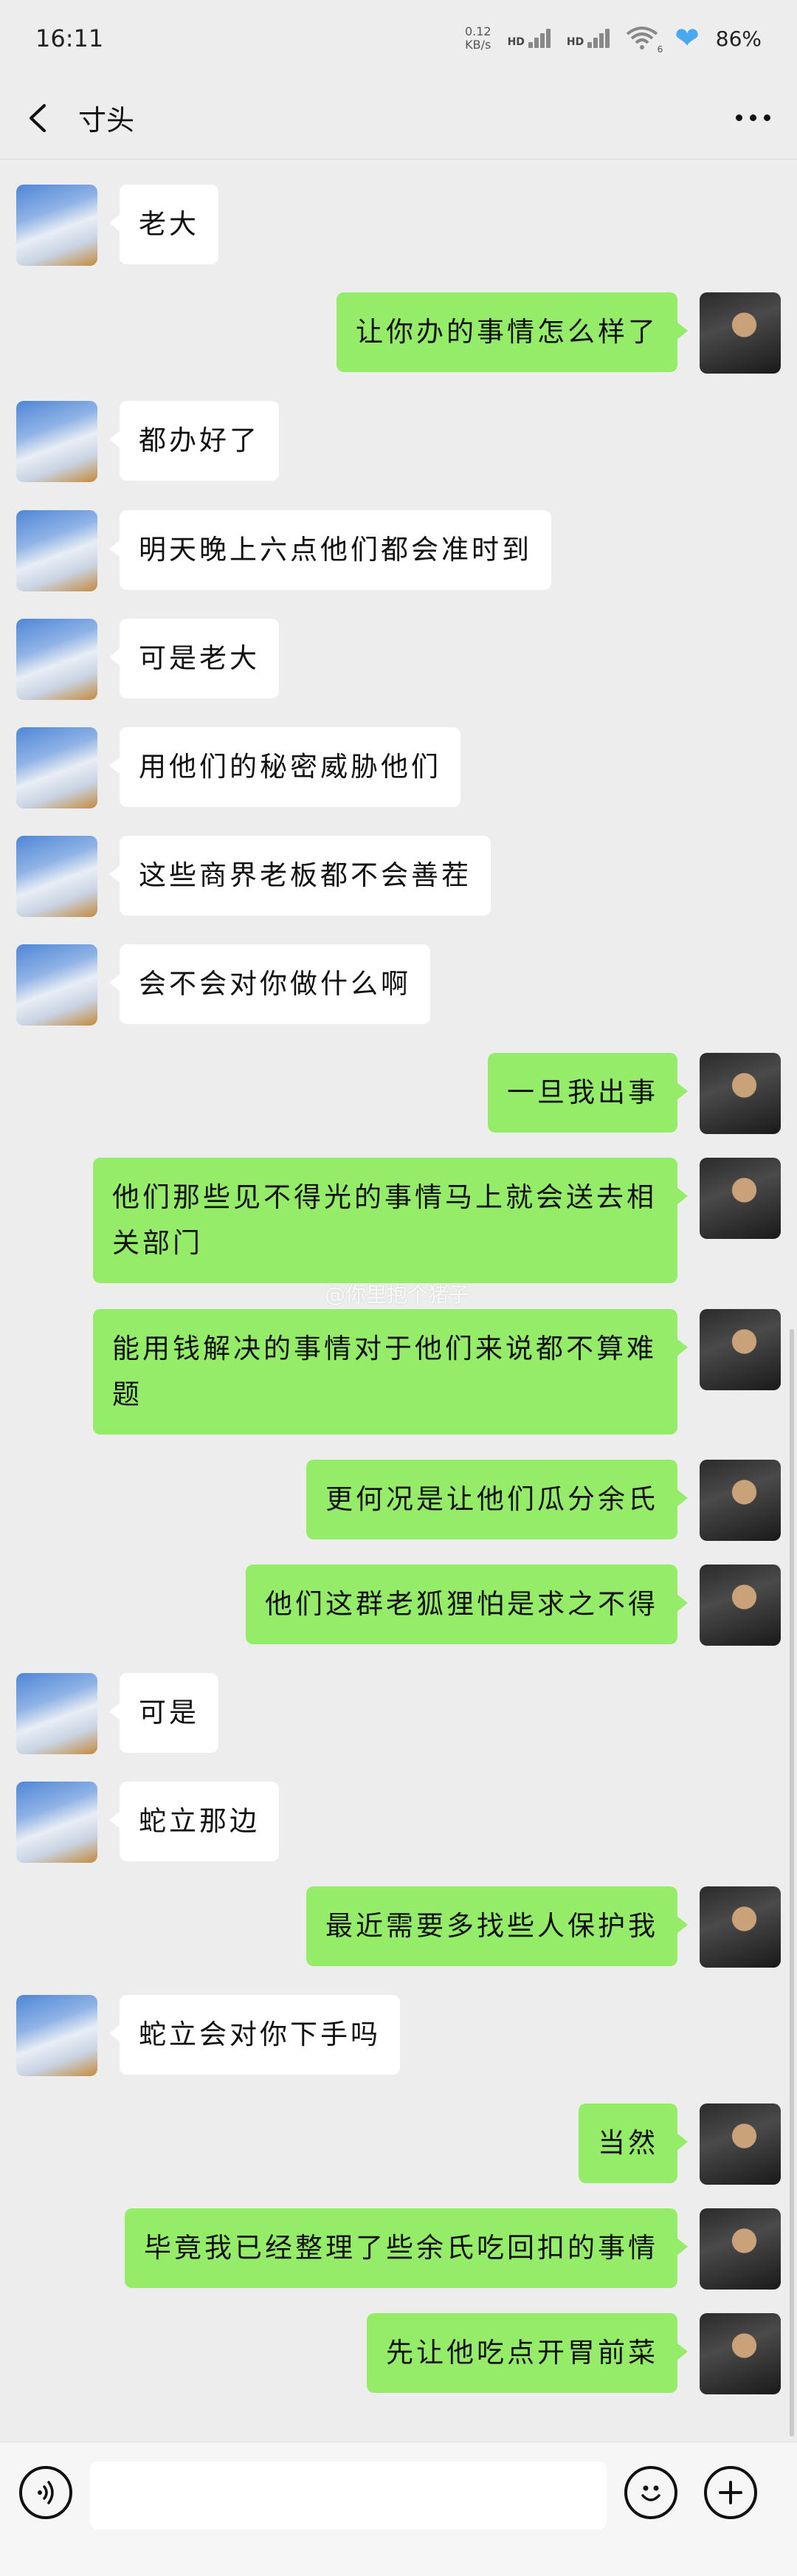 This screenshot has width=797, height=2576. I want to click on message-bubble: 当然, so click(633, 2143).